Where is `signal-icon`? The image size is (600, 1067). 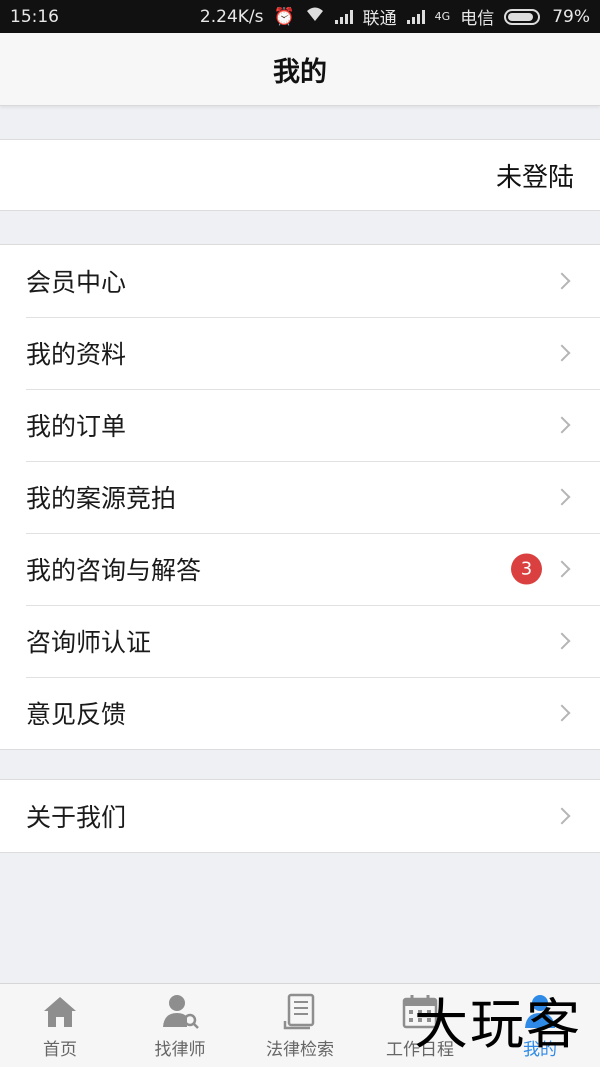
signal-icon is located at coordinates (343, 16).